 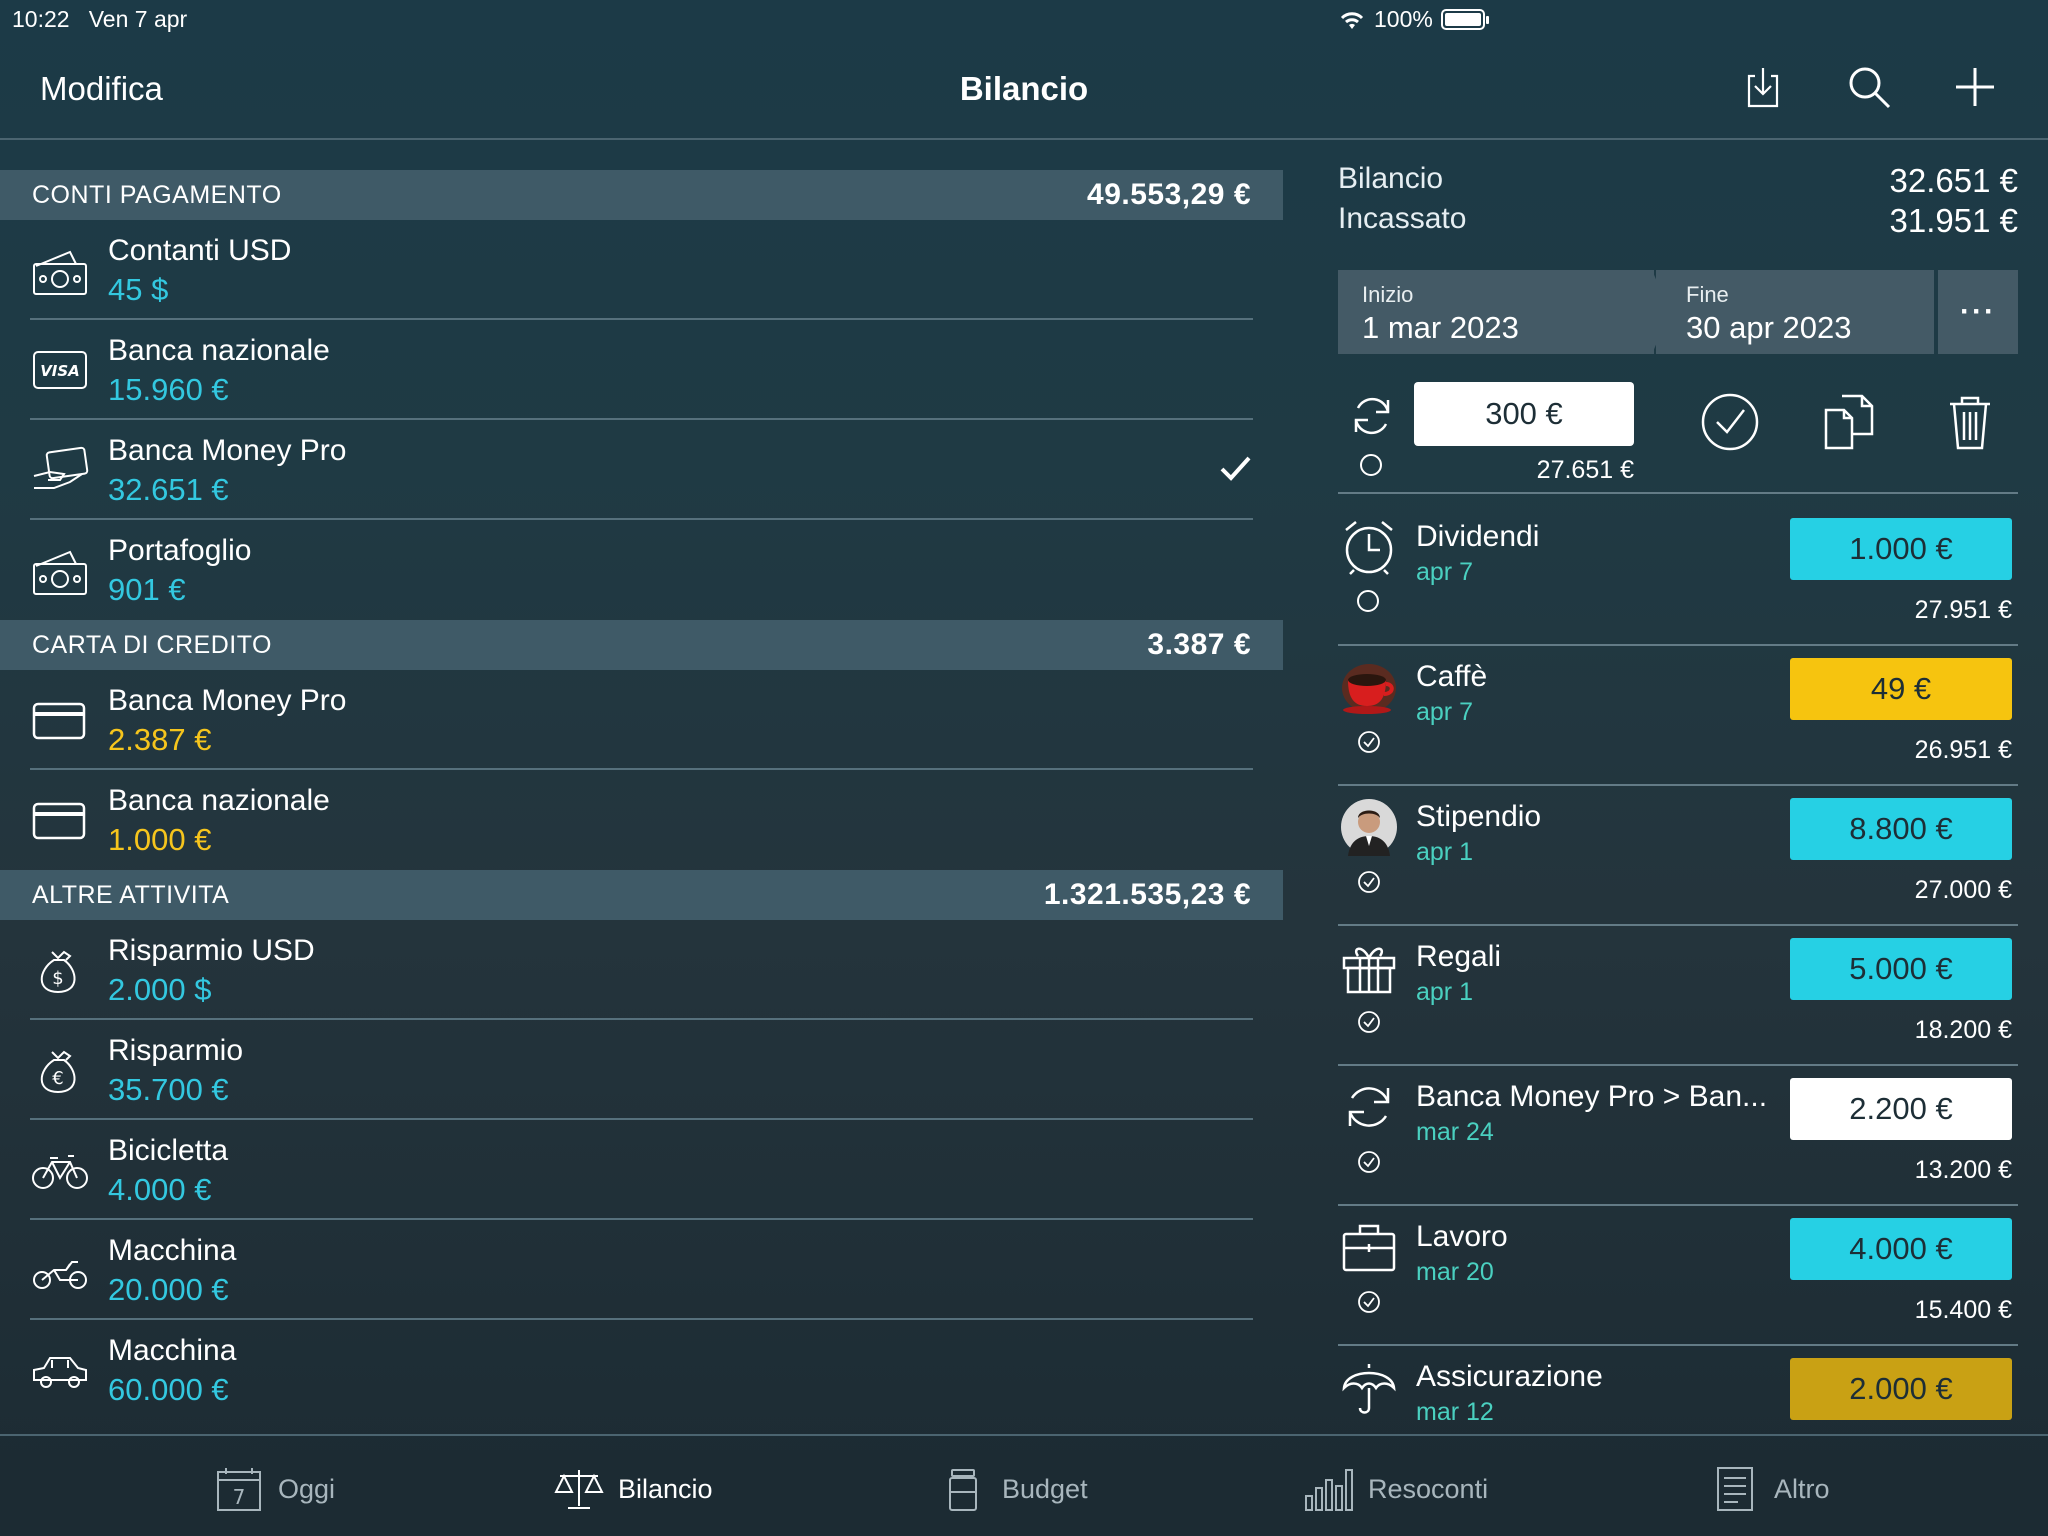 I want to click on section-header-payment: CONTI PAGAMENTO 49.553,29 €, so click(x=641, y=195).